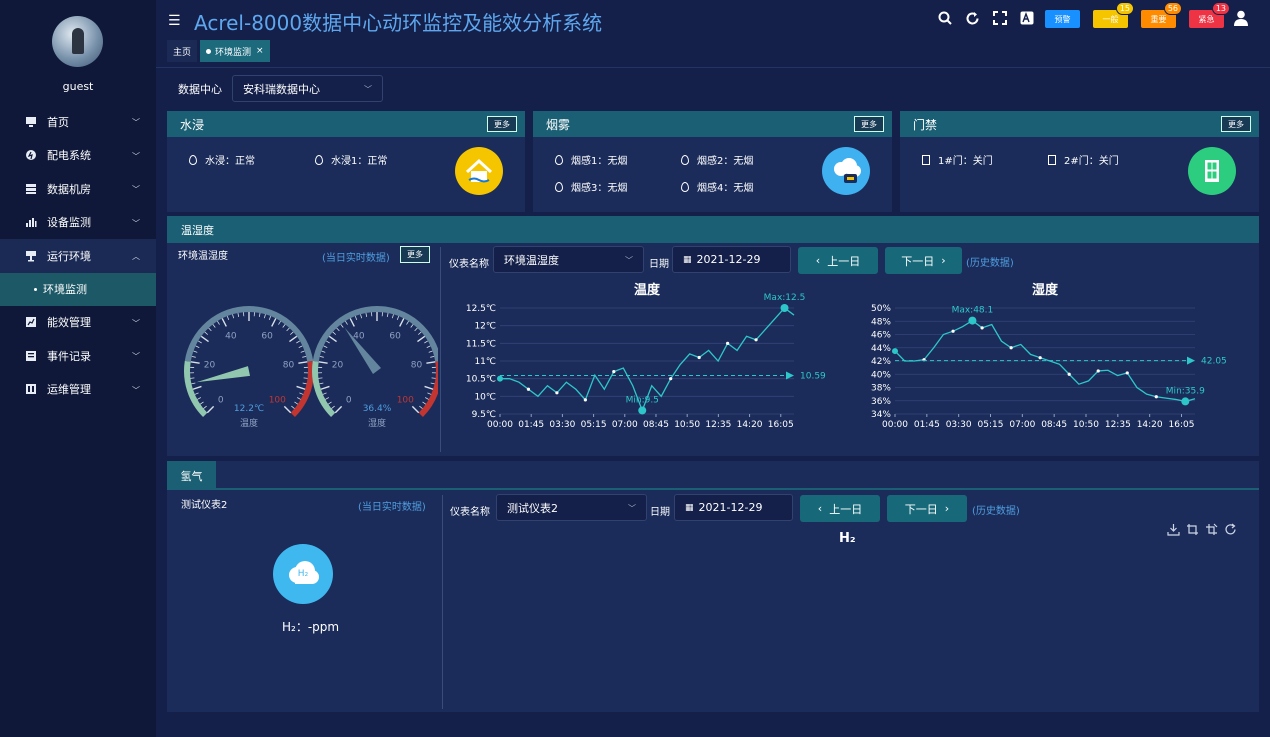 This screenshot has width=1270, height=737. Describe the element at coordinates (174, 21) in the screenshot. I see `menu-toggle-icon: ☰` at that location.